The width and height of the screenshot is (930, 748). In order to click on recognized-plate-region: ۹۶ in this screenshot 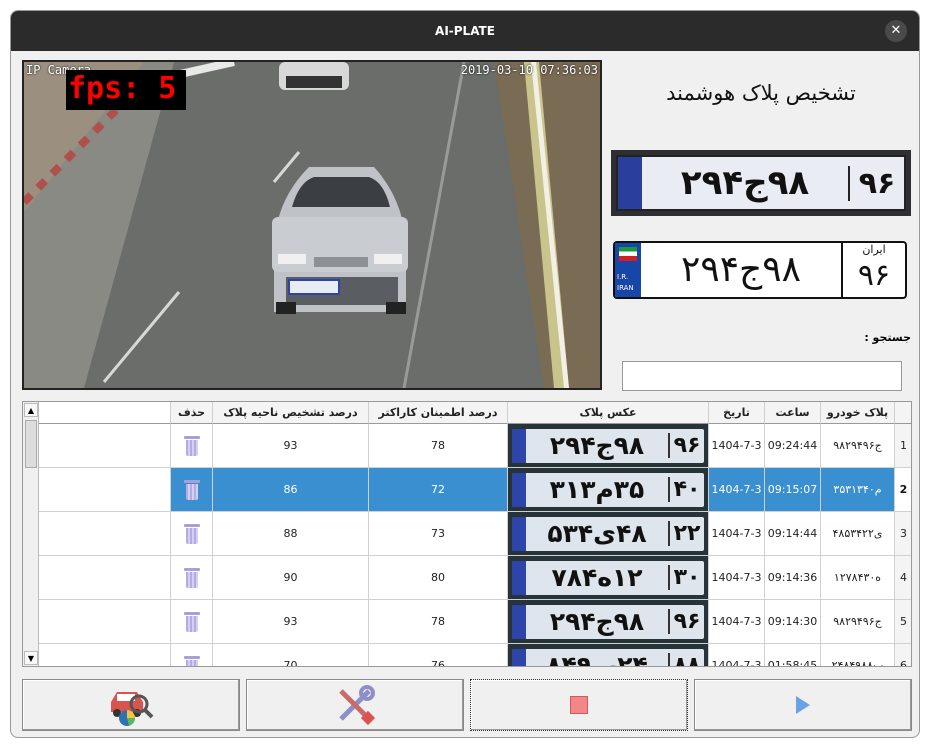, I will do `click(874, 275)`.